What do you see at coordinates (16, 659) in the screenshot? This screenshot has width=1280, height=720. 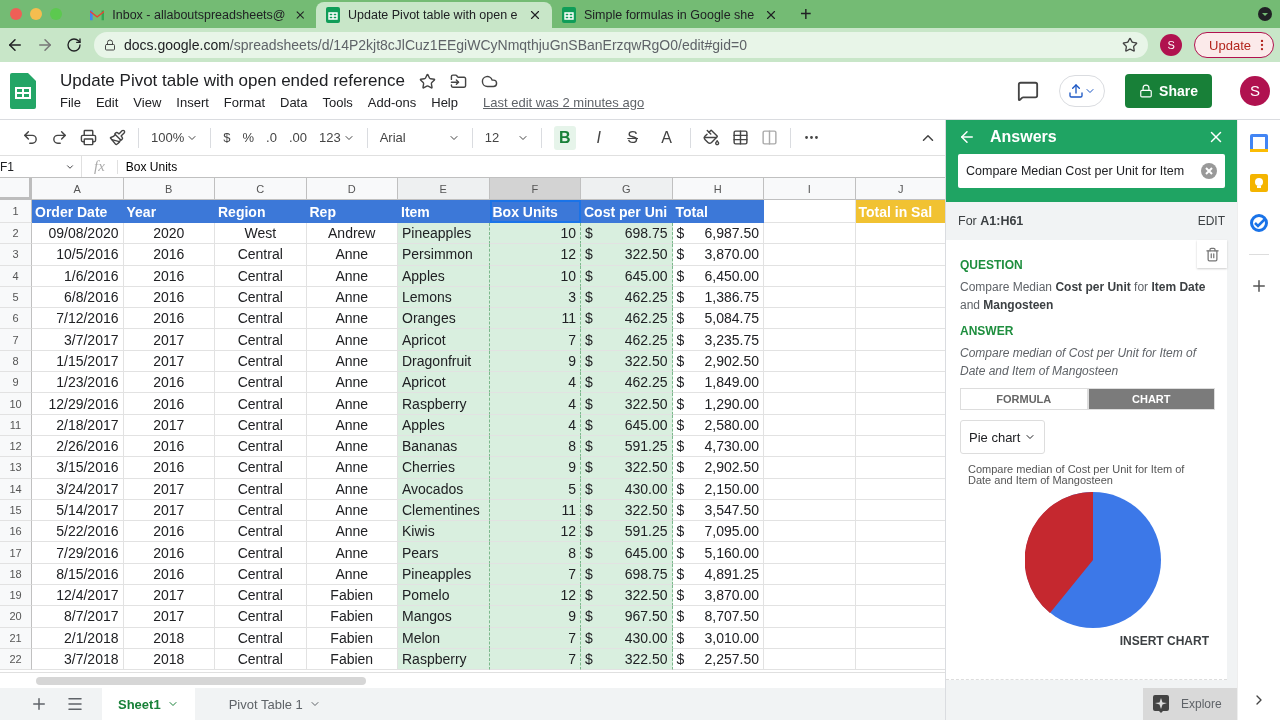 I see `row-number: 22` at bounding box center [16, 659].